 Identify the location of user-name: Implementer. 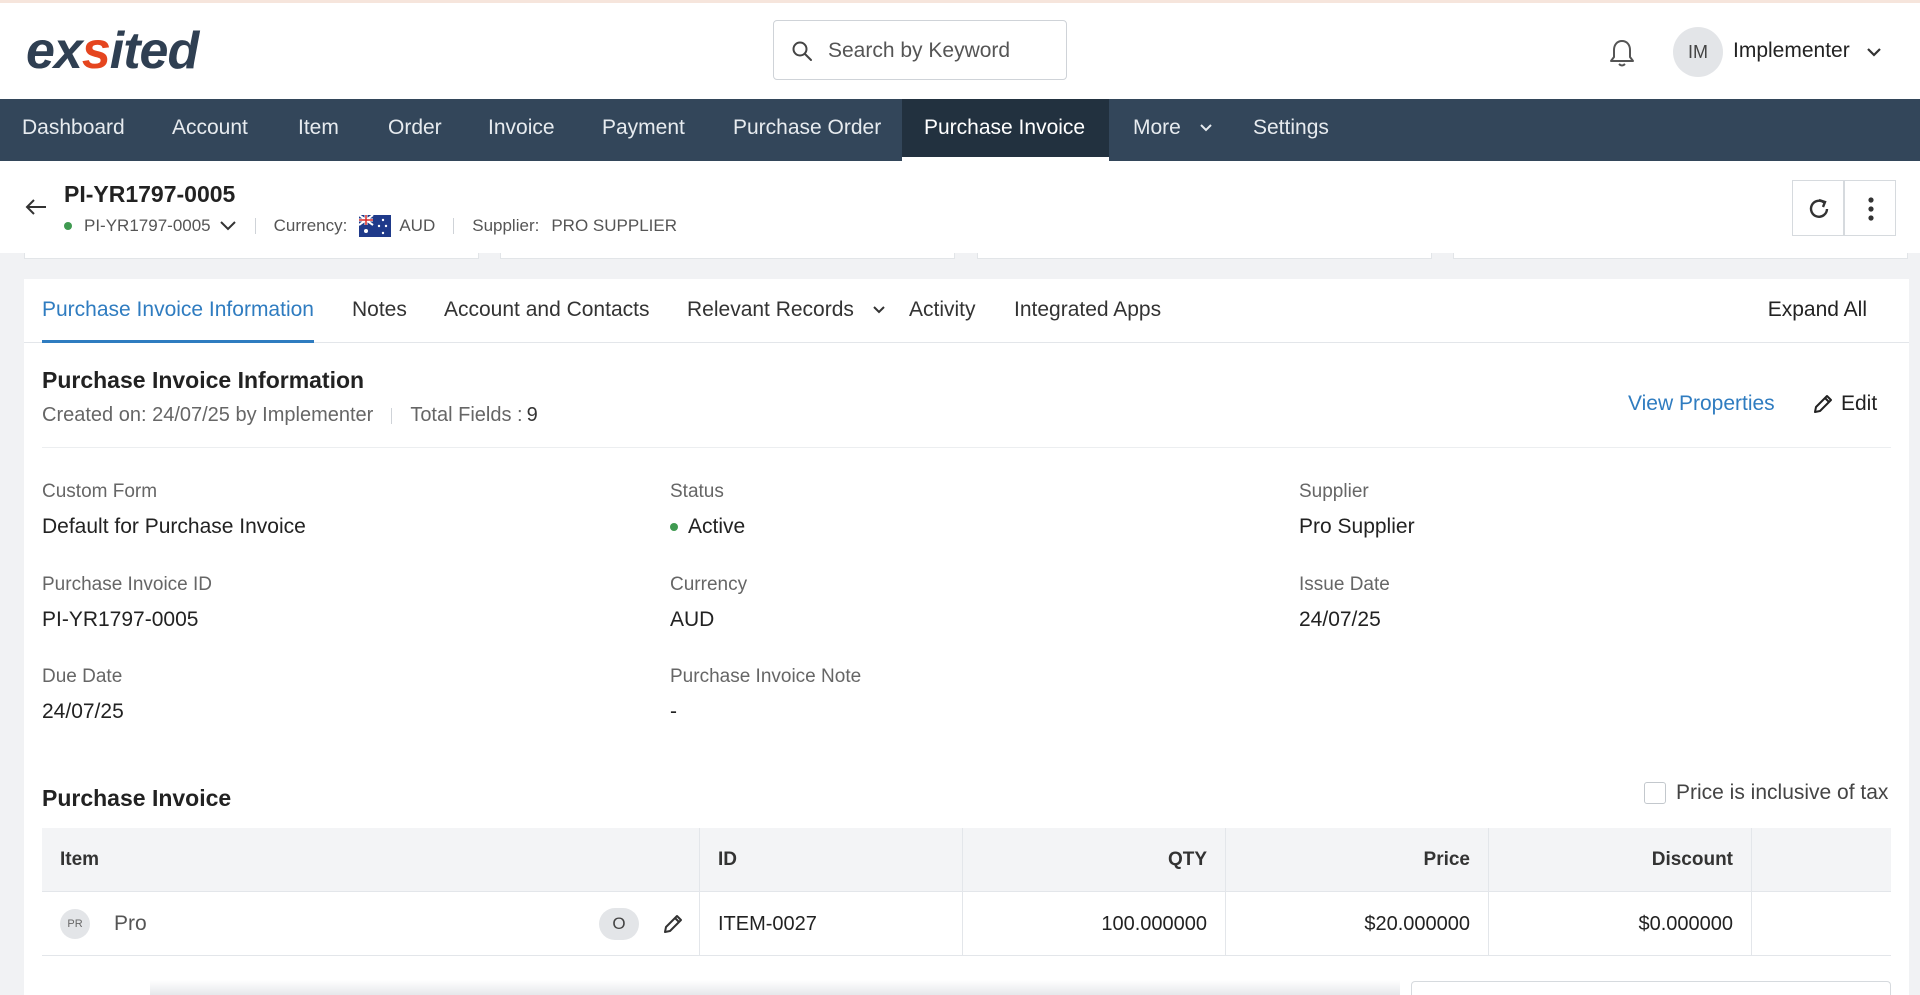
(1791, 51).